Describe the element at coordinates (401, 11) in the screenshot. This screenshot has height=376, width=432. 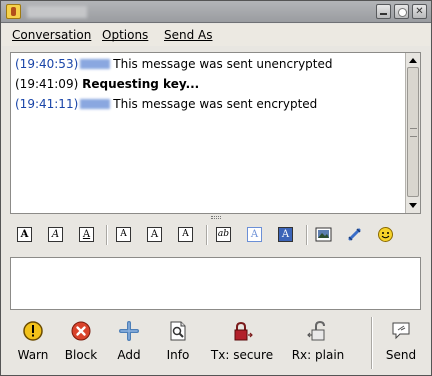
I see `maximize-button` at that location.